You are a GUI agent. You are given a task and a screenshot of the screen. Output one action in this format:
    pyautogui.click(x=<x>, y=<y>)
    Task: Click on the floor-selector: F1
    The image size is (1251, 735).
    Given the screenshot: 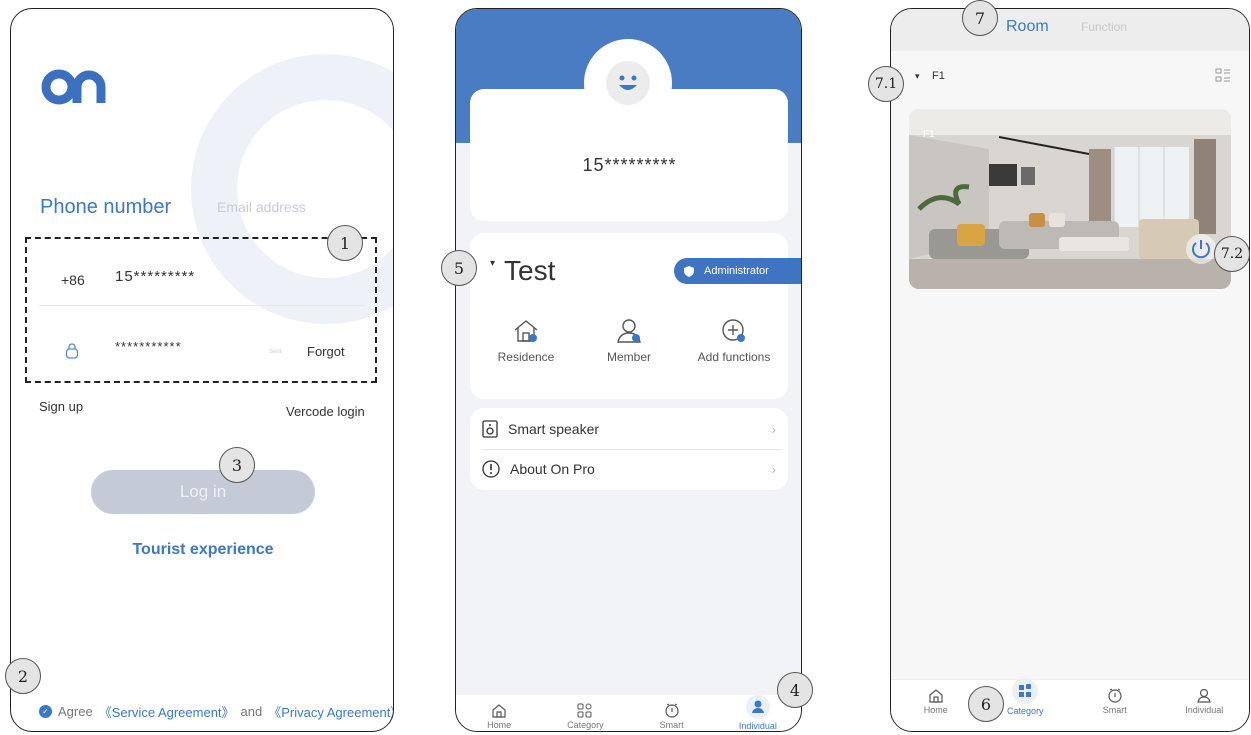 What is the action you would take?
    pyautogui.click(x=938, y=76)
    